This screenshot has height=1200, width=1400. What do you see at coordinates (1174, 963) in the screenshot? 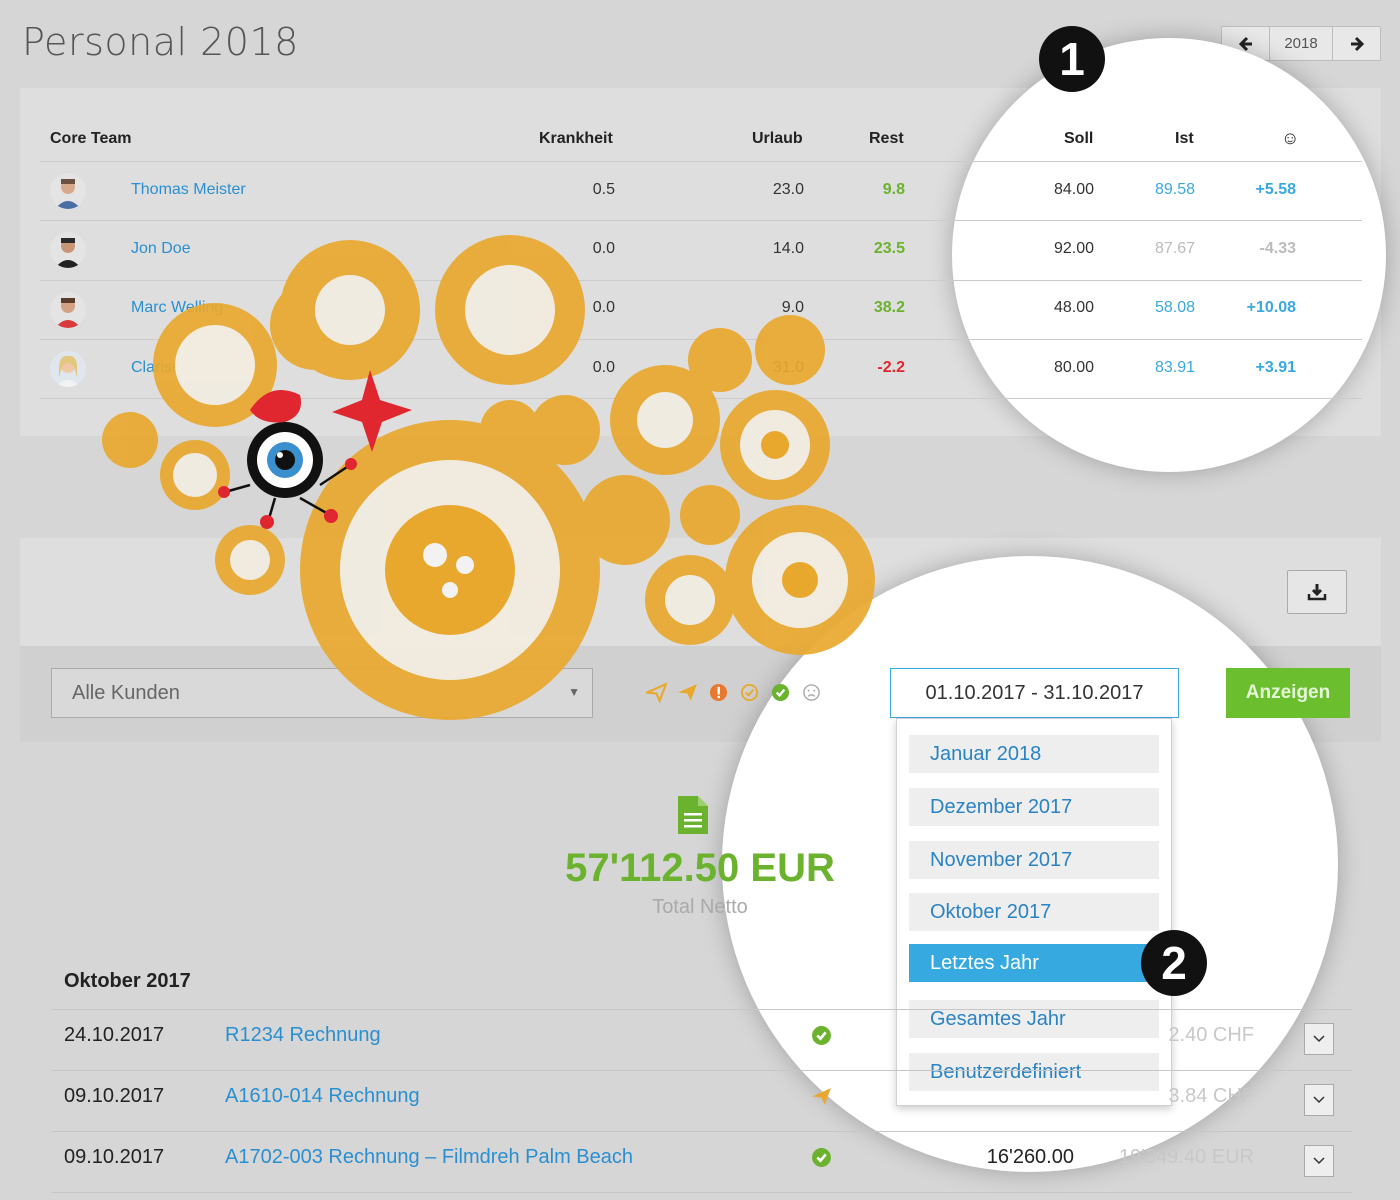
I see `callout-badge-2: 2` at bounding box center [1174, 963].